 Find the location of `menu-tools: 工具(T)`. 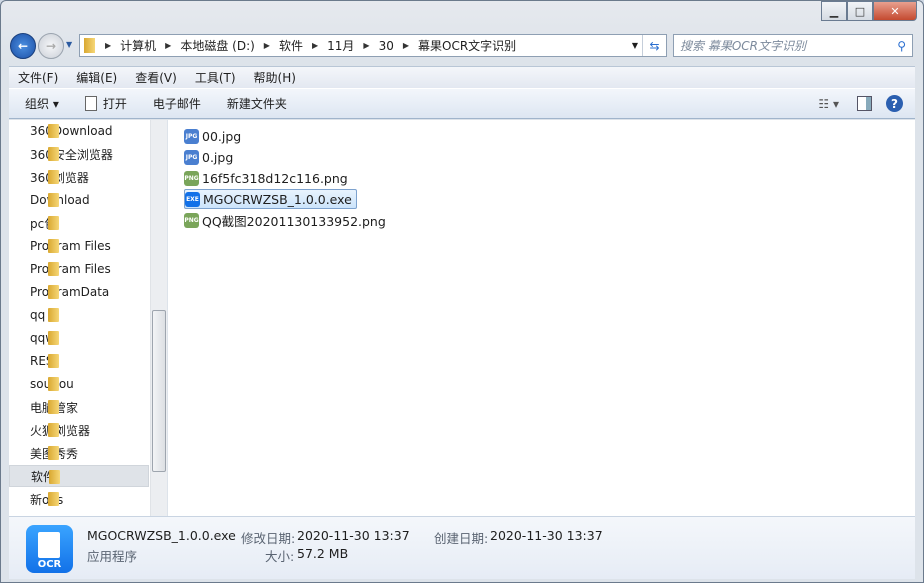

menu-tools: 工具(T) is located at coordinates (215, 77).